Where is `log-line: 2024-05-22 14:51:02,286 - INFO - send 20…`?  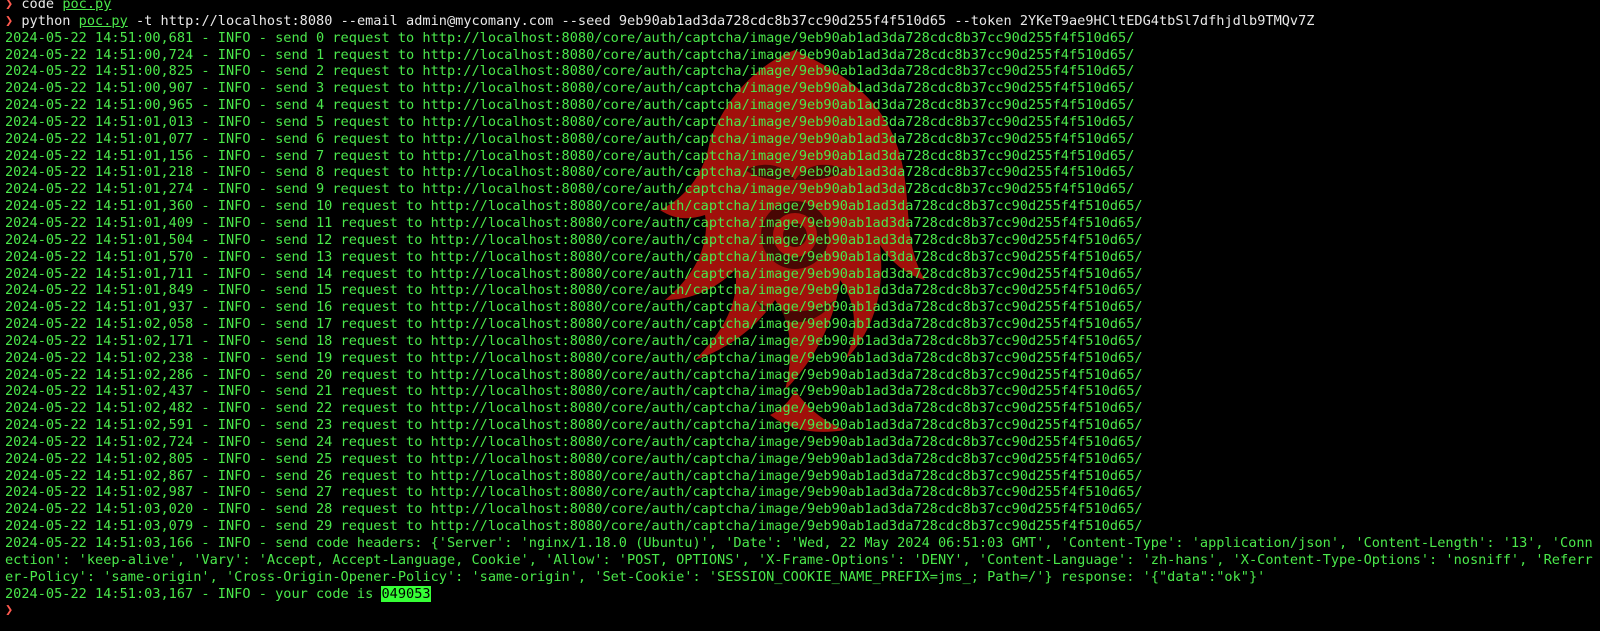 log-line: 2024-05-22 14:51:02,286 - INFO - send 20… is located at coordinates (574, 374).